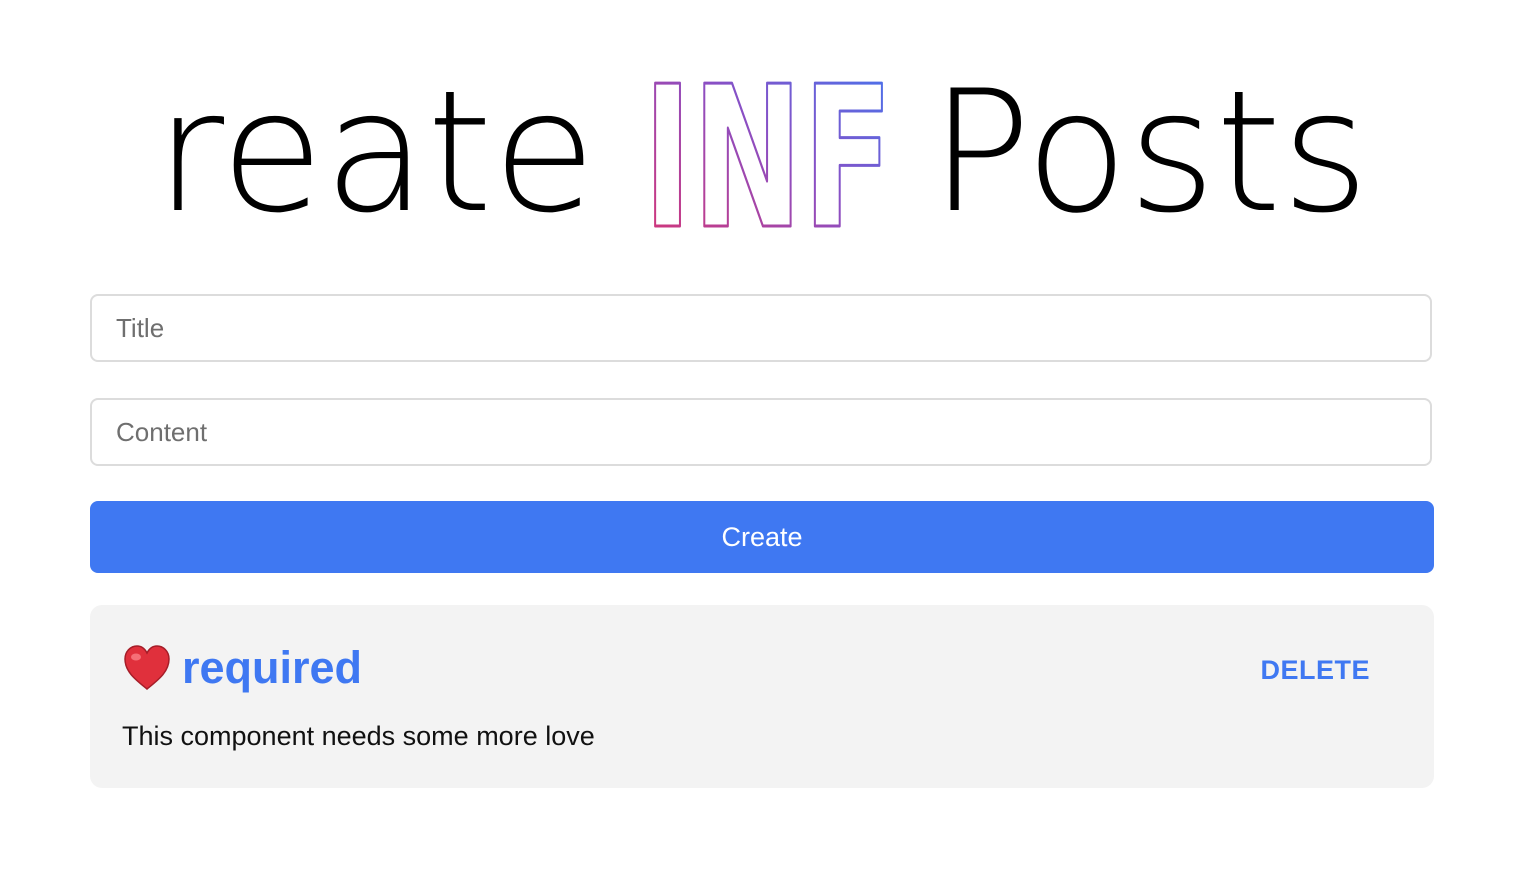 The height and width of the screenshot is (872, 1526). Describe the element at coordinates (1146, 148) in the screenshot. I see `title-suffix: Posts` at that location.